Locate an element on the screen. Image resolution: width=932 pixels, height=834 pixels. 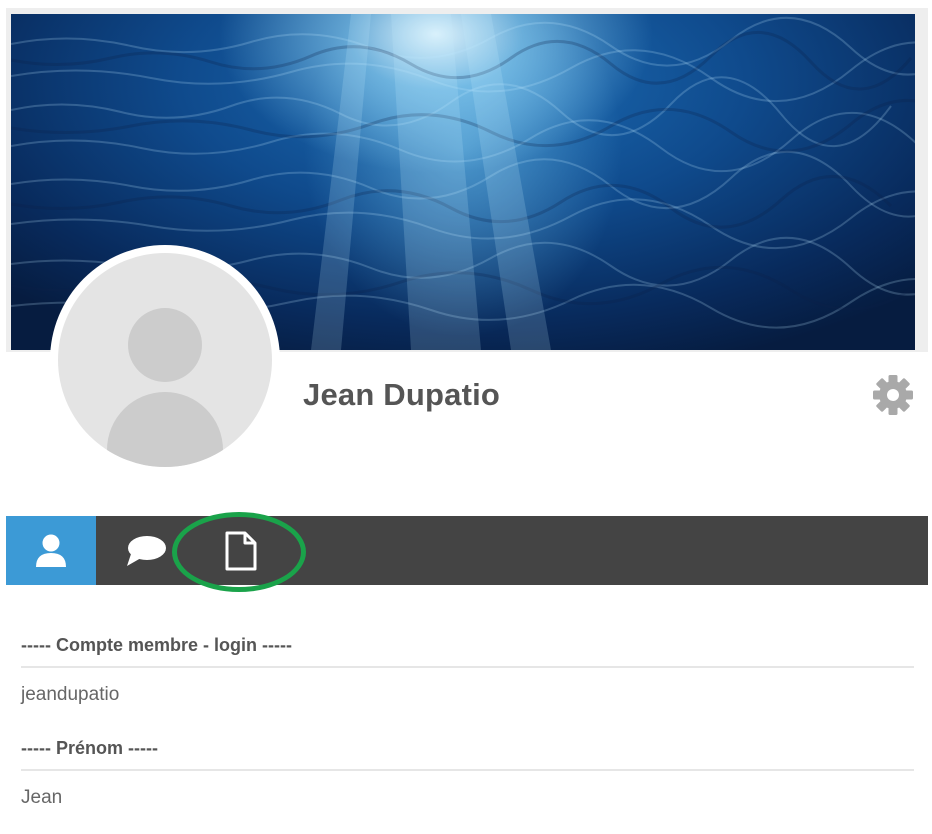
document-icon is located at coordinates (241, 550).